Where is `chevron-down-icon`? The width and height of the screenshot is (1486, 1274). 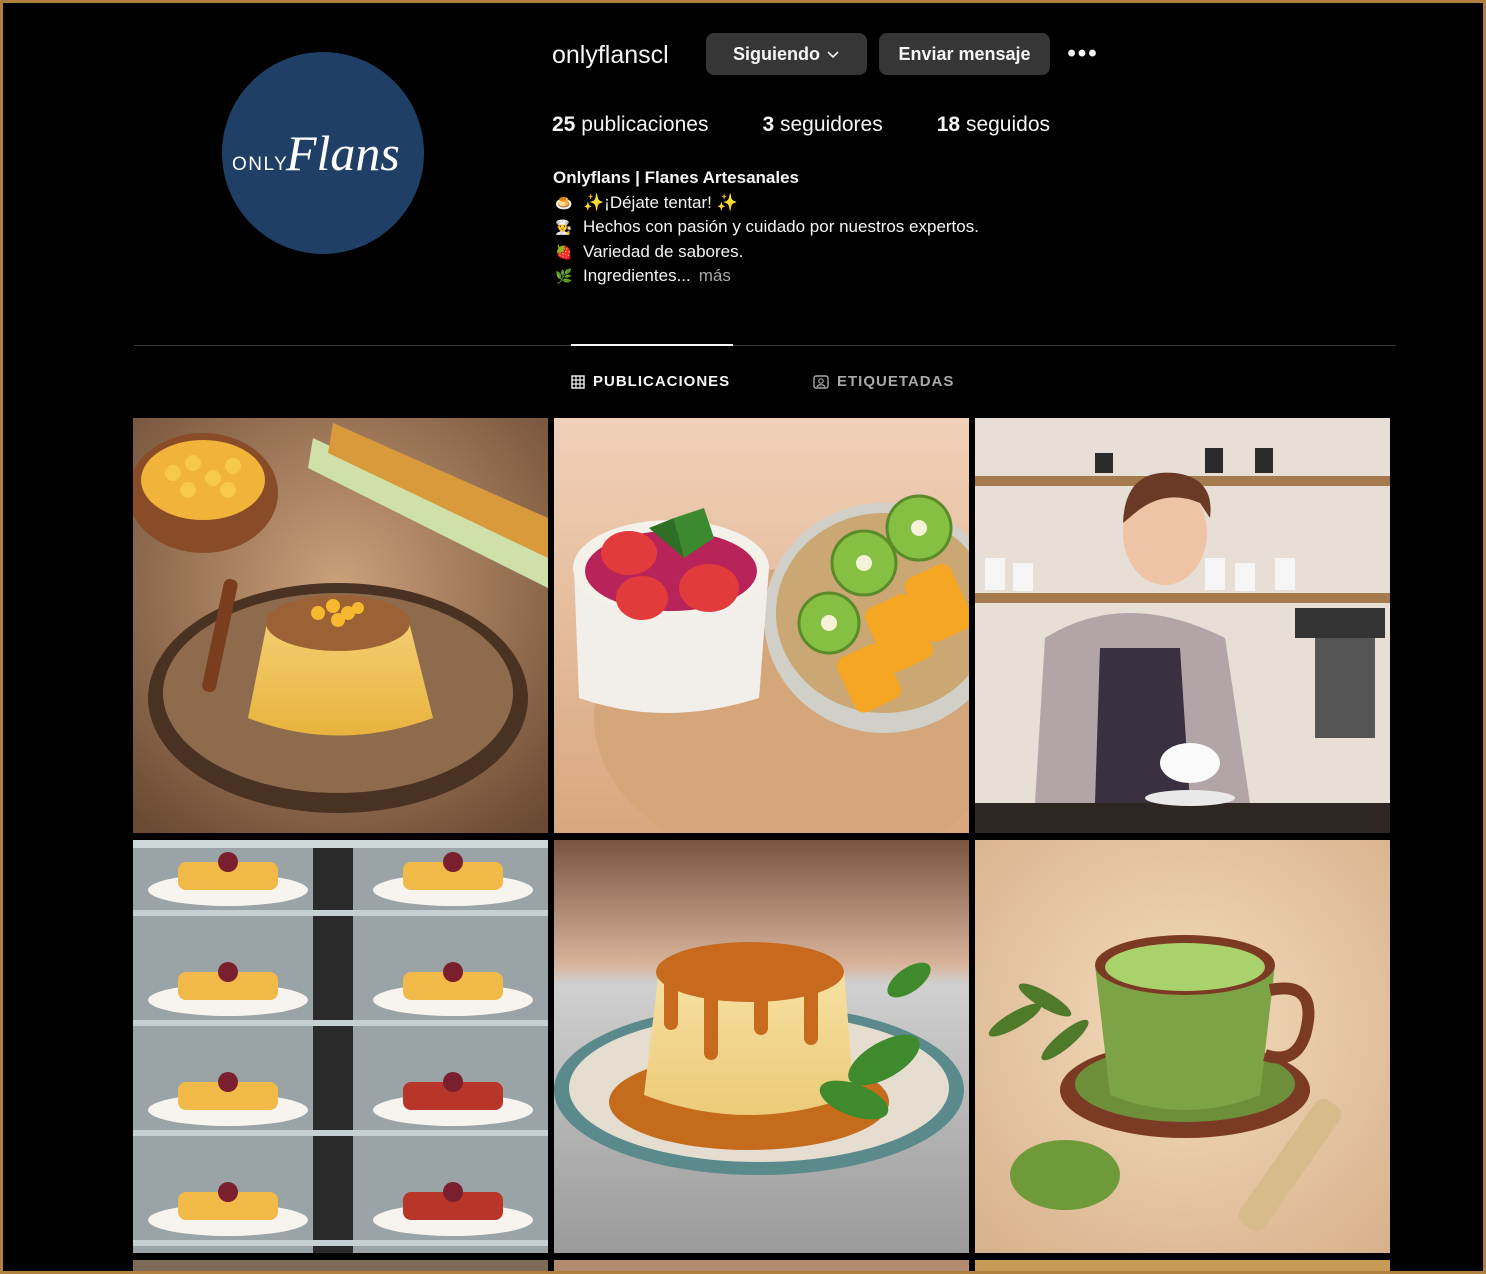 chevron-down-icon is located at coordinates (833, 55).